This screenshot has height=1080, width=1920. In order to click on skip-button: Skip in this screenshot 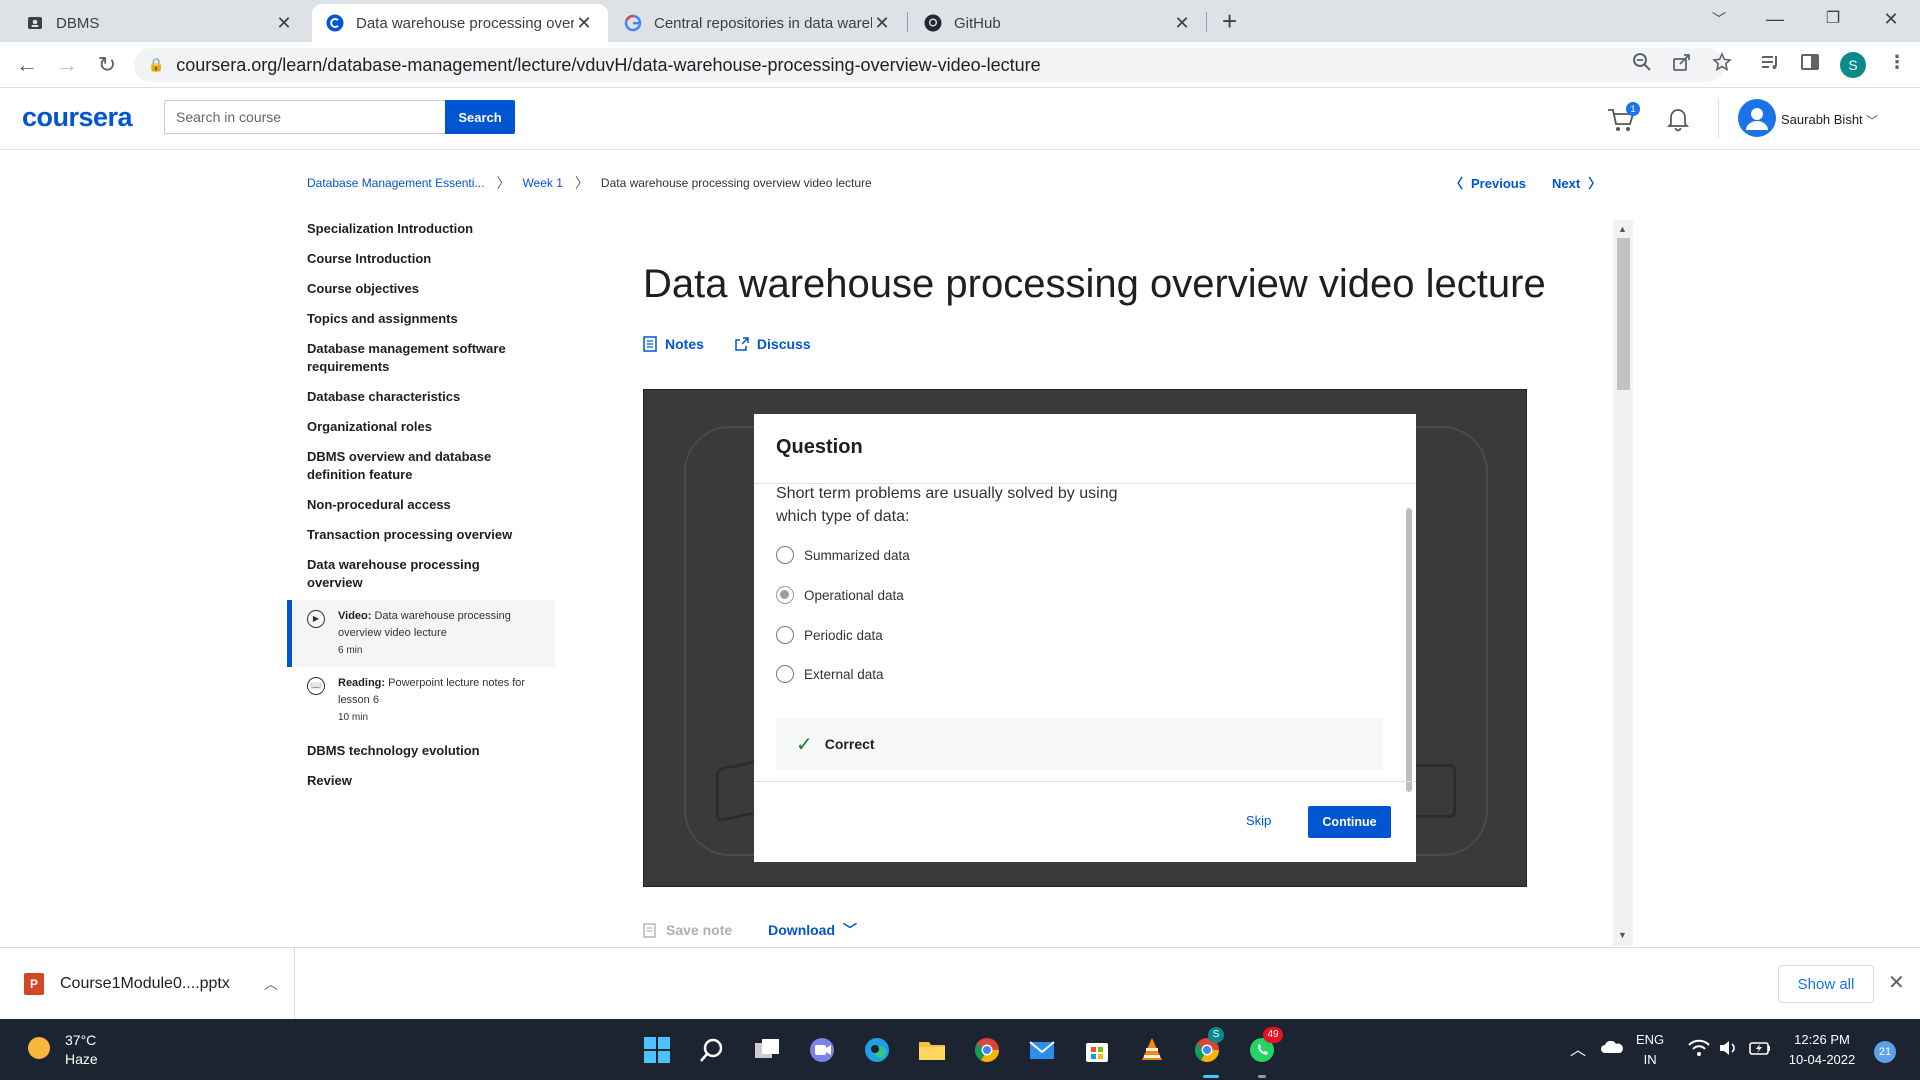, I will do `click(1258, 820)`.